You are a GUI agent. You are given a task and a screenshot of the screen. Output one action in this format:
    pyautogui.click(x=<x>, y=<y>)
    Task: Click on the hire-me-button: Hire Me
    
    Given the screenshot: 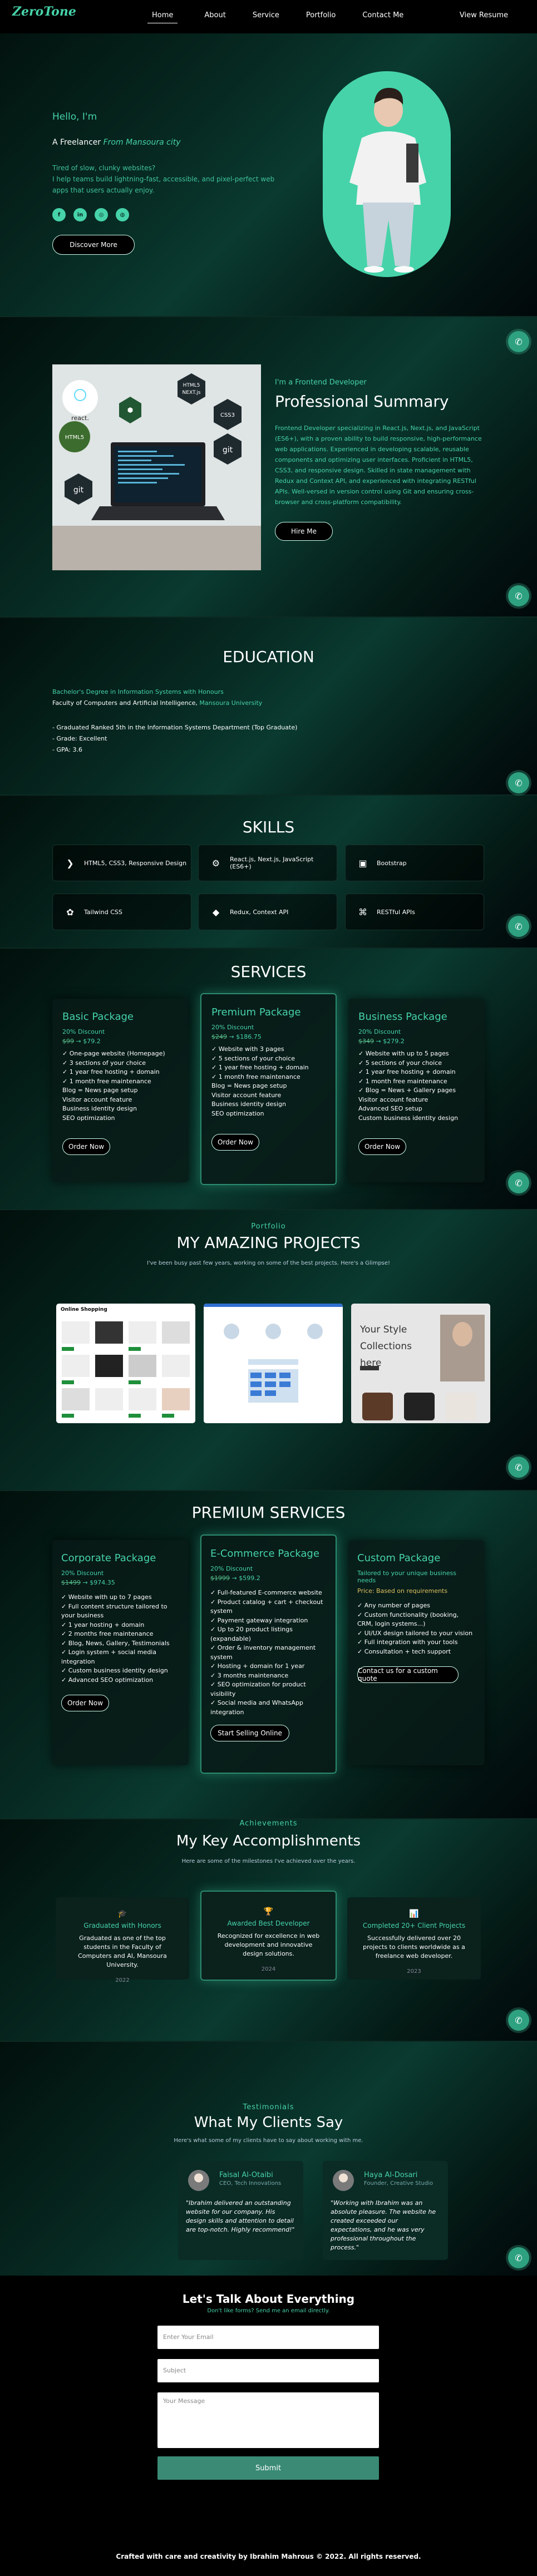 What is the action you would take?
    pyautogui.click(x=304, y=531)
    